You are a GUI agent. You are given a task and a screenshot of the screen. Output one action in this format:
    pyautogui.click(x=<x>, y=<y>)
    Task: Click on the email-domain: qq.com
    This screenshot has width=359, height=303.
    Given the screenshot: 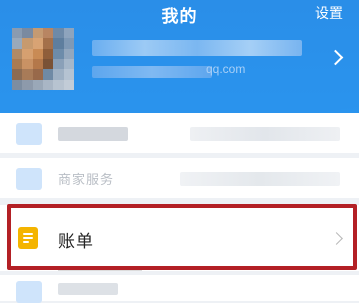 What is the action you would take?
    pyautogui.click(x=226, y=69)
    